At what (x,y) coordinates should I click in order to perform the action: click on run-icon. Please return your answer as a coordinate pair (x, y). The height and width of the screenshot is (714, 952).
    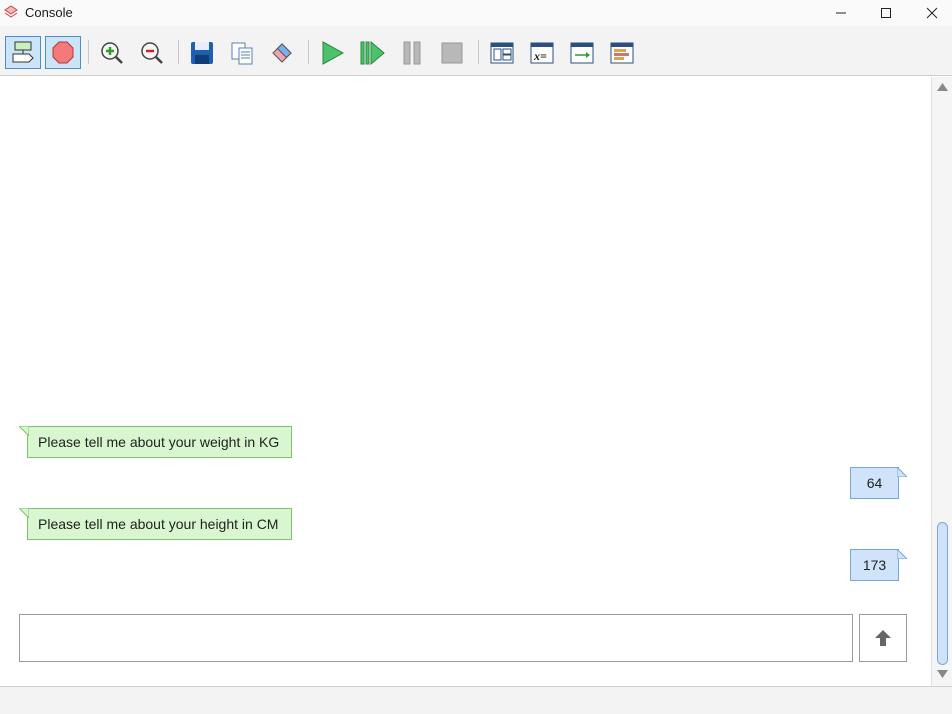
    Looking at the image, I should click on (333, 52).